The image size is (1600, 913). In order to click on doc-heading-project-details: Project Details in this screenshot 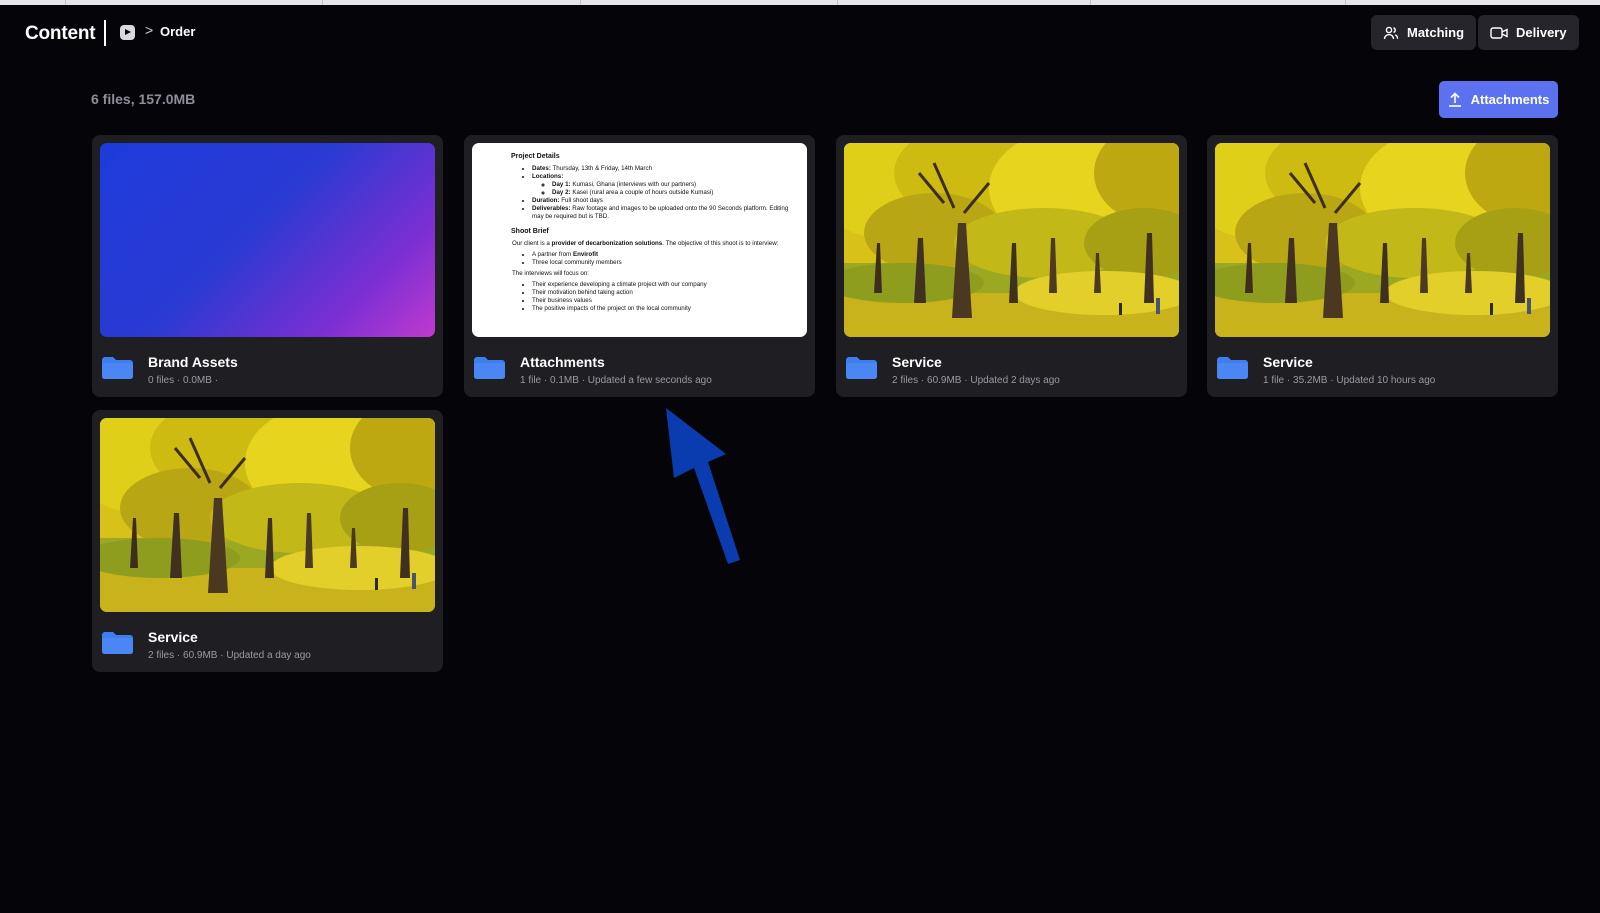, I will do `click(535, 156)`.